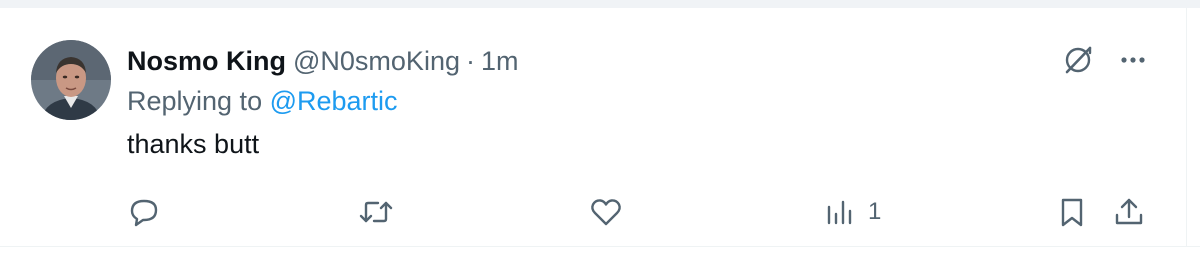  What do you see at coordinates (193, 144) in the screenshot?
I see `tweet-text: thanks butt` at bounding box center [193, 144].